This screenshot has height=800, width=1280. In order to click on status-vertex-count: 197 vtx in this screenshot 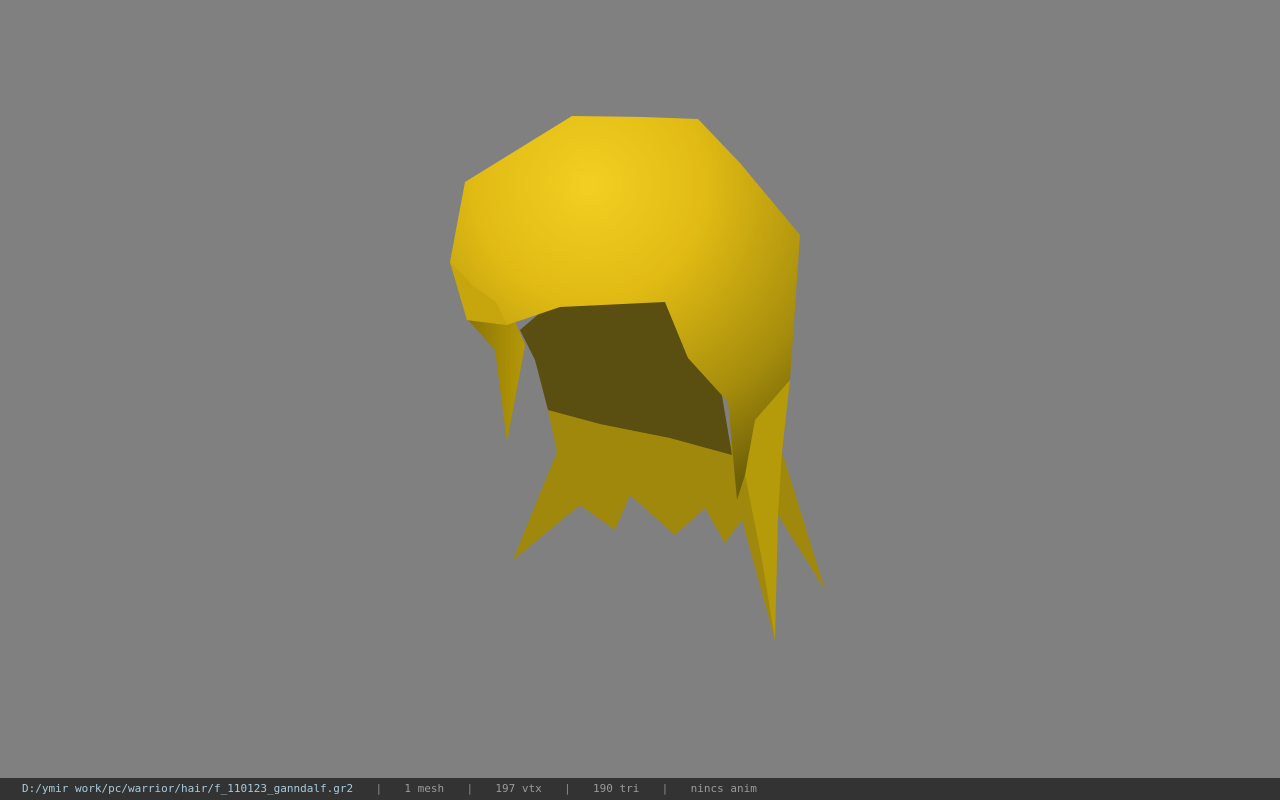, I will do `click(518, 788)`.